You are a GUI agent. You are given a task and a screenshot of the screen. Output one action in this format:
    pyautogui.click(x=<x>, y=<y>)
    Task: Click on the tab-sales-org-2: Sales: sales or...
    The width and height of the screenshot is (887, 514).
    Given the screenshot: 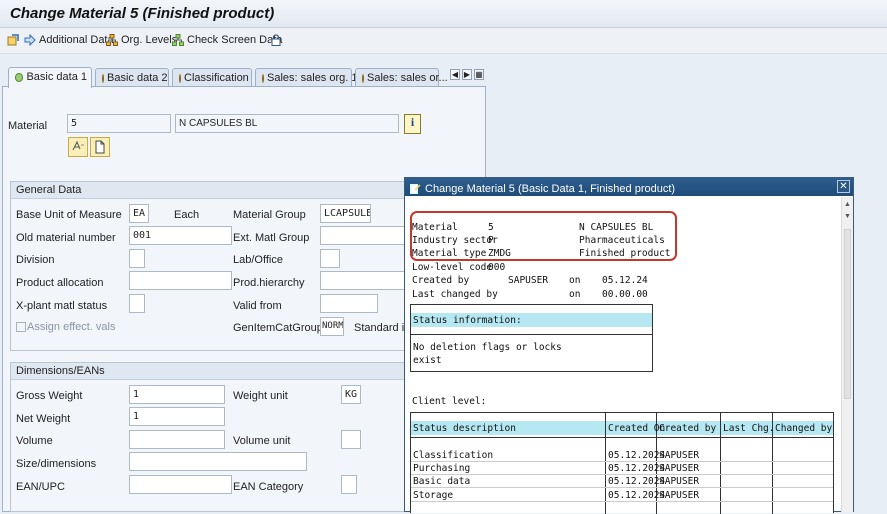 What is the action you would take?
    pyautogui.click(x=401, y=77)
    